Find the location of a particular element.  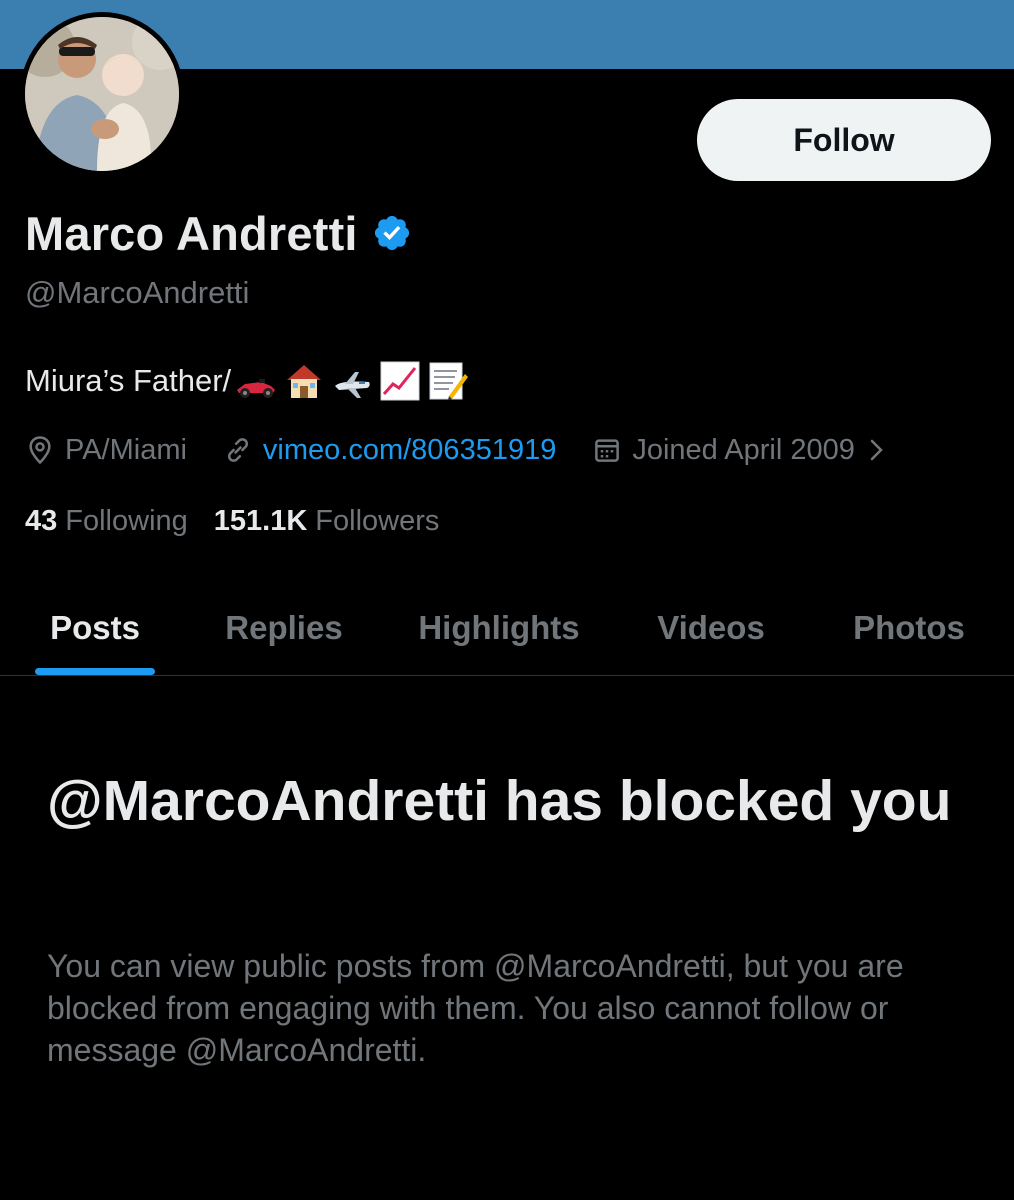

following-stat: 43 Following is located at coordinates (106, 521).